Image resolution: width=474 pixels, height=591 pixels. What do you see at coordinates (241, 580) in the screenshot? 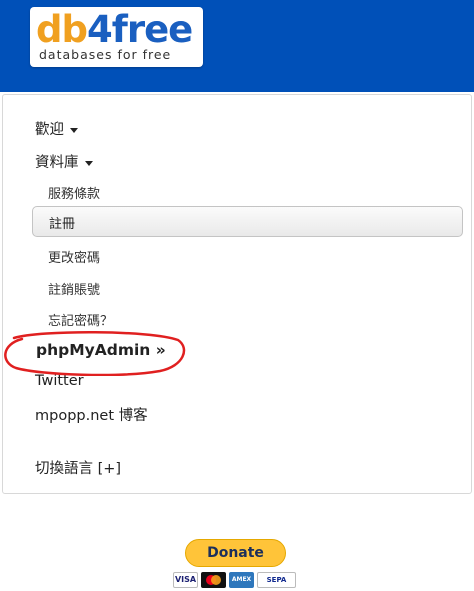
I see `amex-card-icon: AMEX` at bounding box center [241, 580].